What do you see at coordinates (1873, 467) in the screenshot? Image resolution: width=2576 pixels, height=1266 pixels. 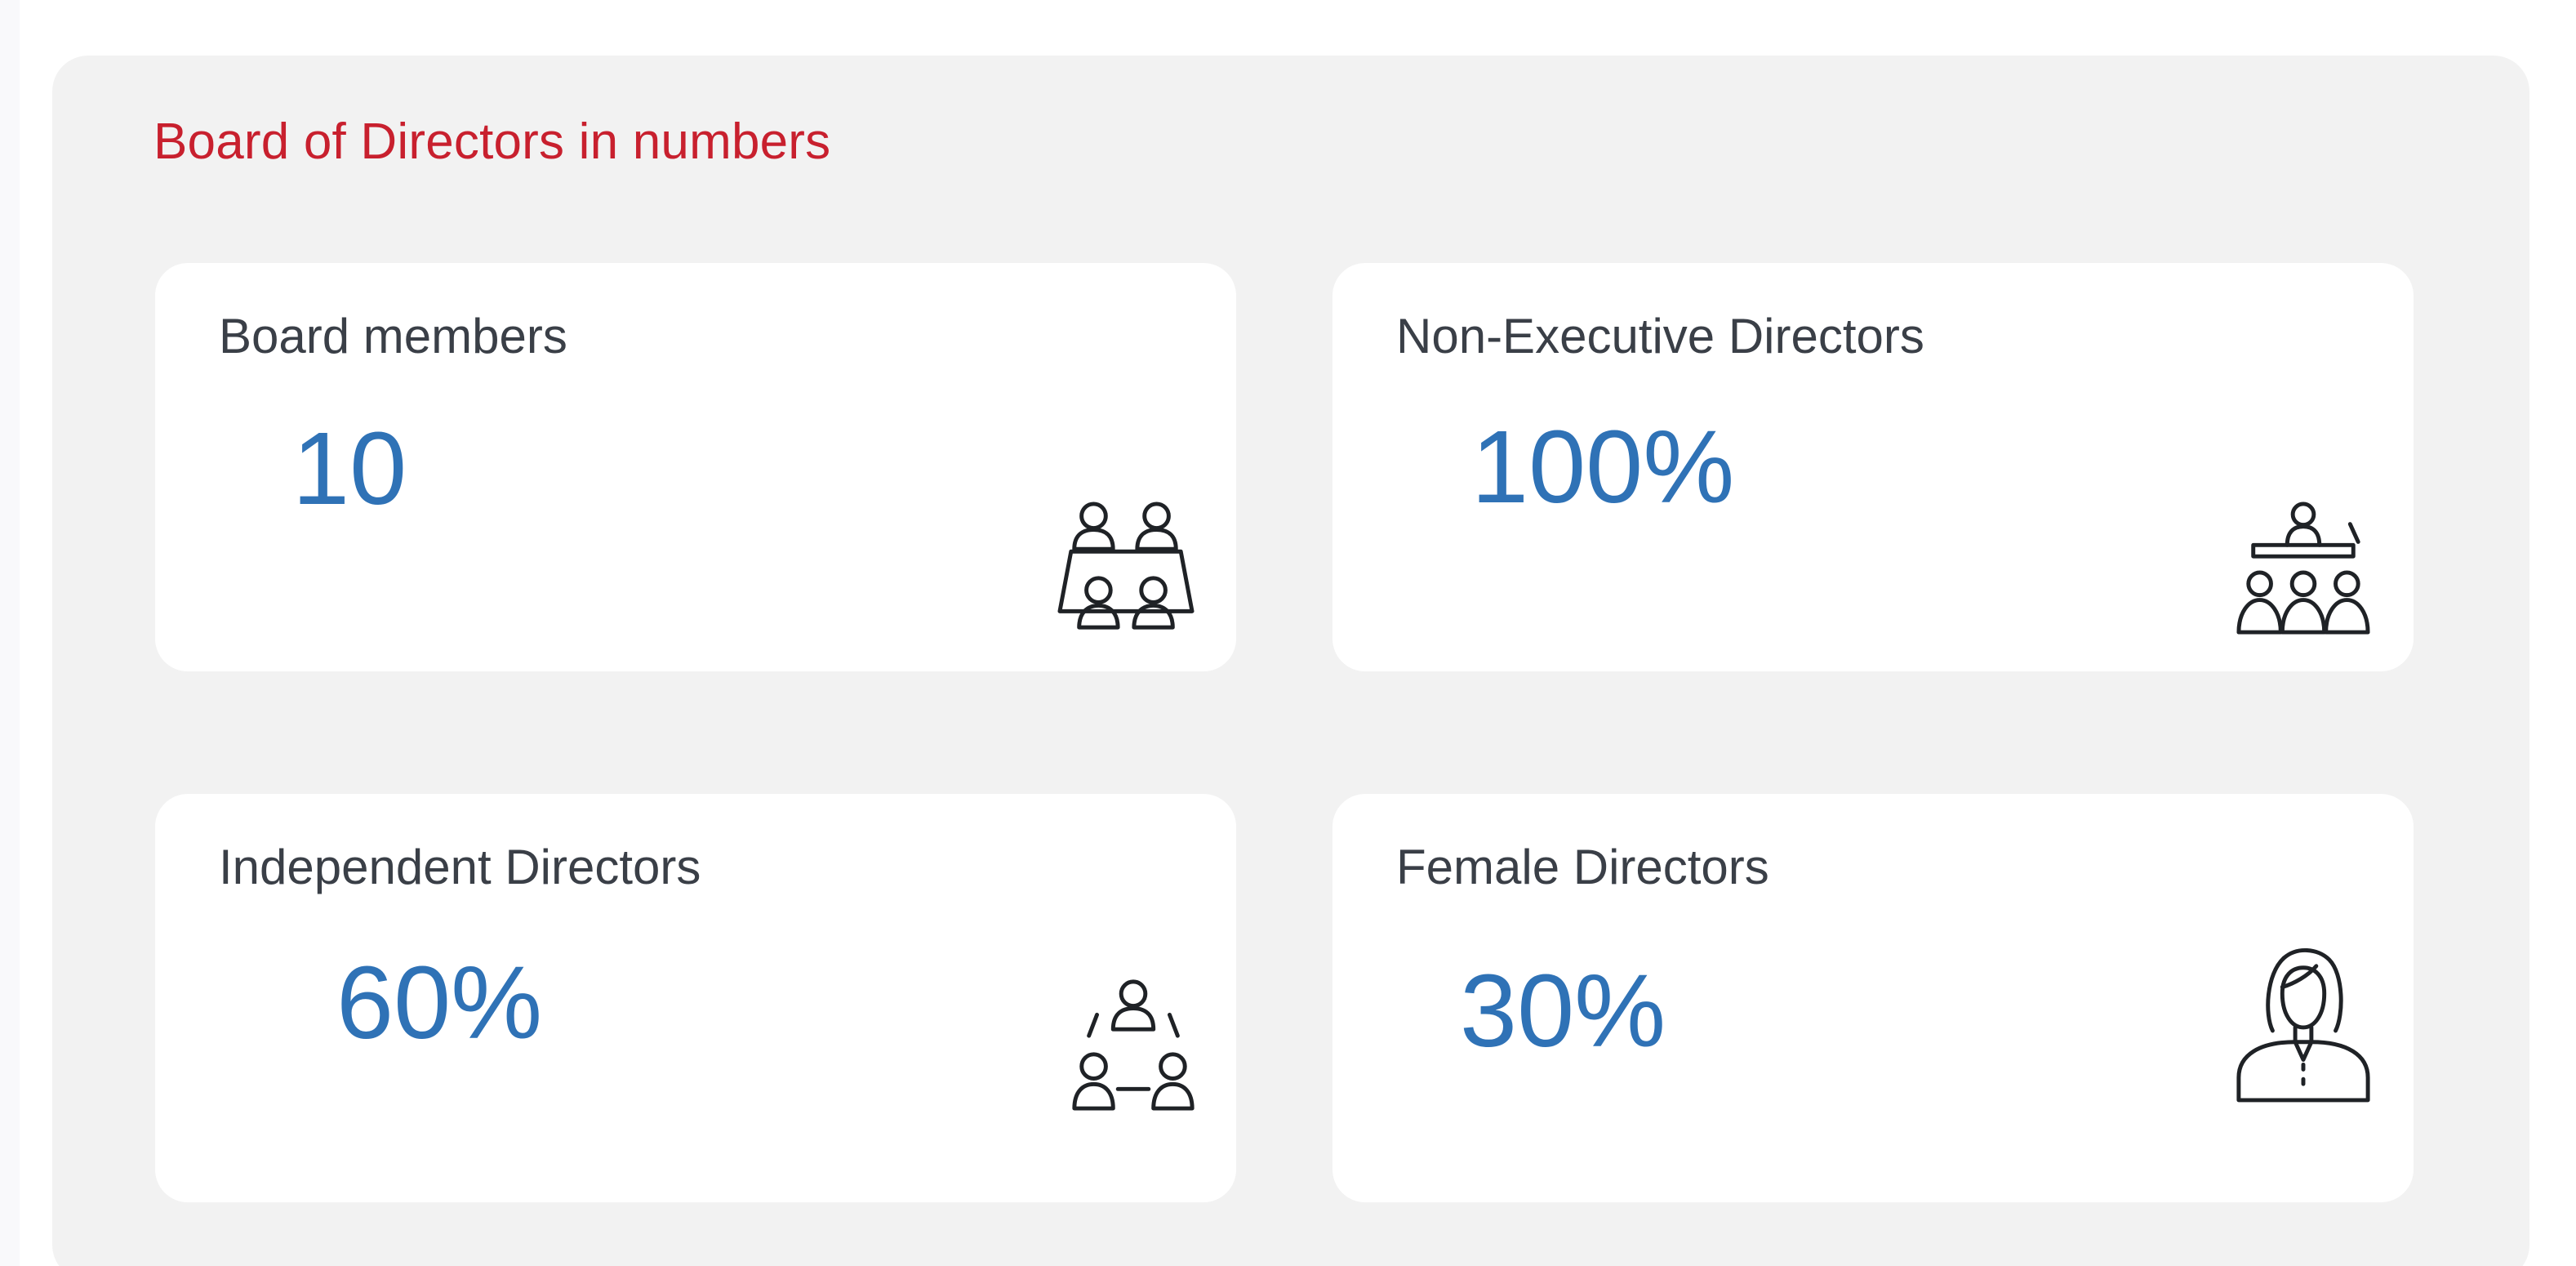 I see `card-non-executive-directors: Non-Executive Directors 100%` at bounding box center [1873, 467].